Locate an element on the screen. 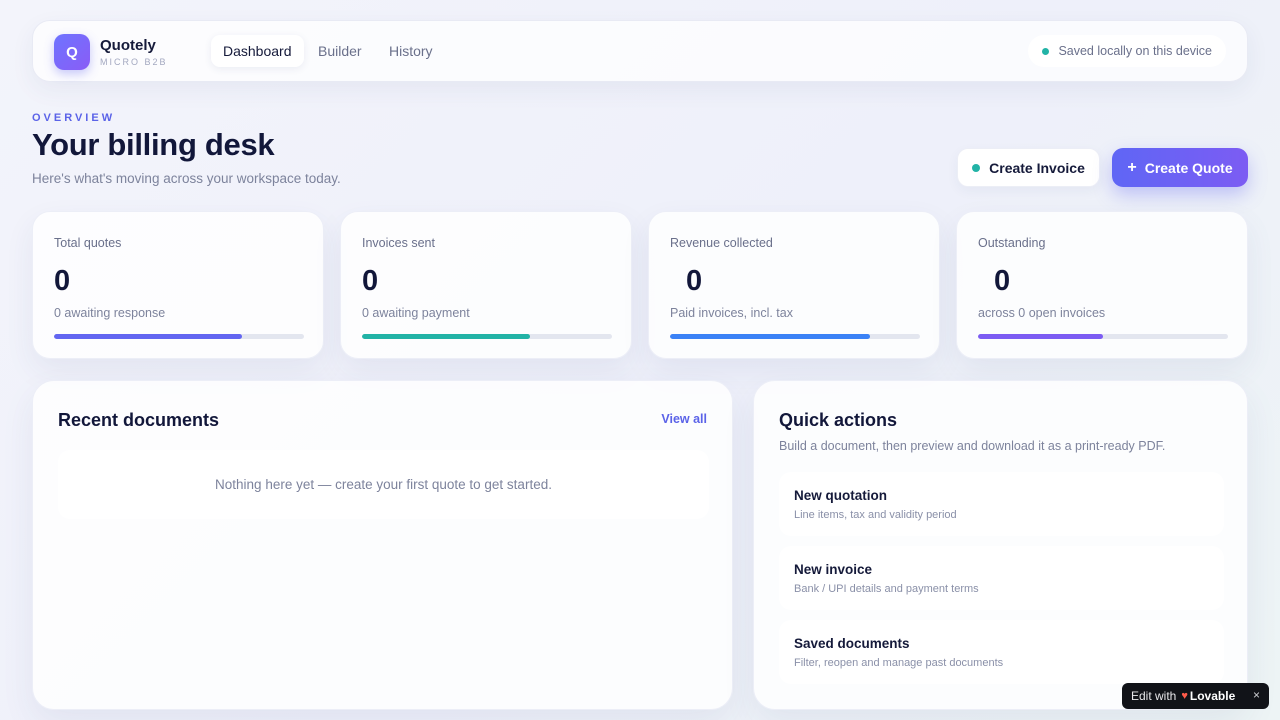 The width and height of the screenshot is (1280, 720). create-invoice-label: Create Invoice is located at coordinates (1037, 167).